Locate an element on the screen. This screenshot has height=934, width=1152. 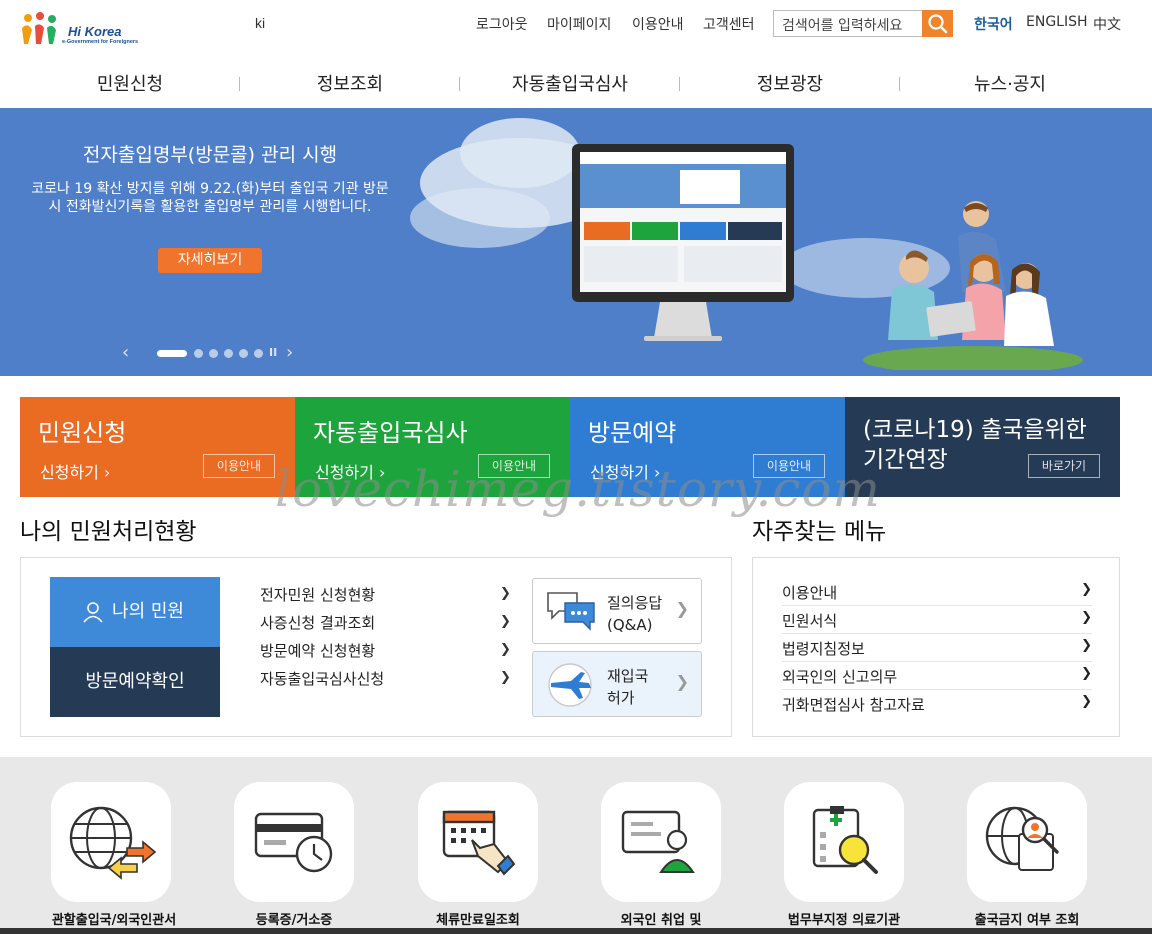
hikorea-logo: Hi Korea e-Government for Foreigners is located at coordinates (78, 30).